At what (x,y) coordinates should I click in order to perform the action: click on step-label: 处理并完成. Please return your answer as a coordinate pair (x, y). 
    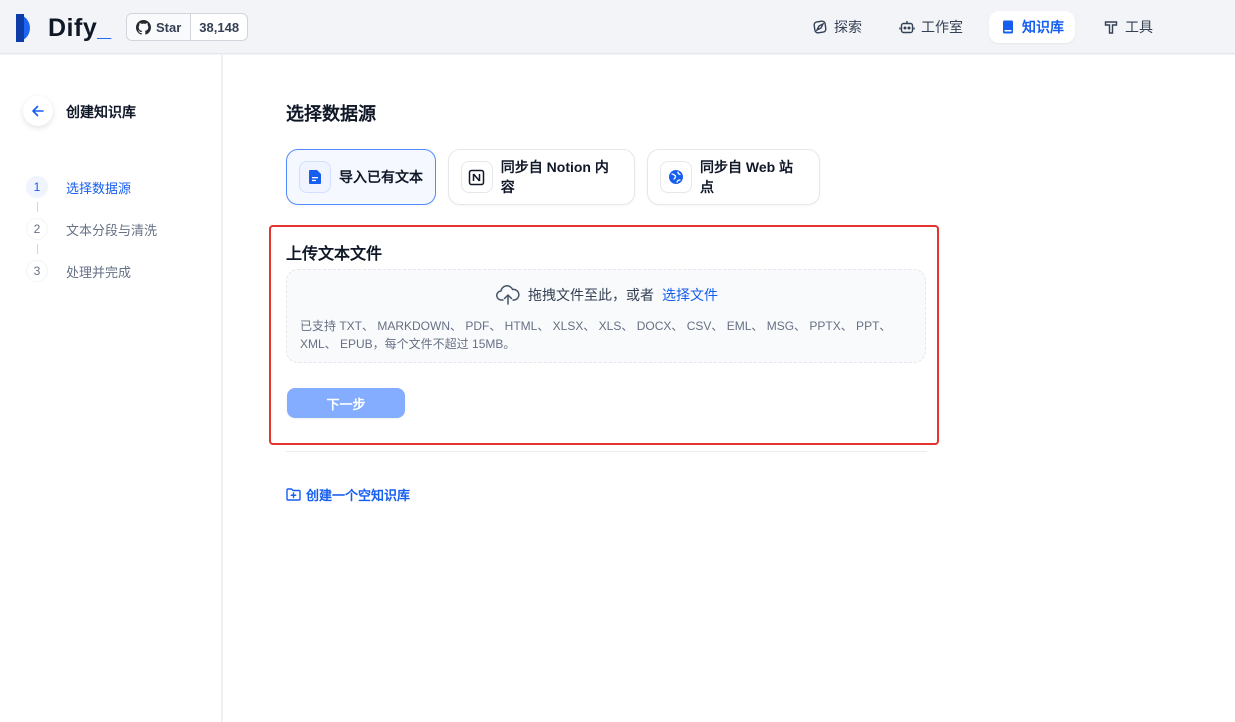
    Looking at the image, I should click on (99, 272).